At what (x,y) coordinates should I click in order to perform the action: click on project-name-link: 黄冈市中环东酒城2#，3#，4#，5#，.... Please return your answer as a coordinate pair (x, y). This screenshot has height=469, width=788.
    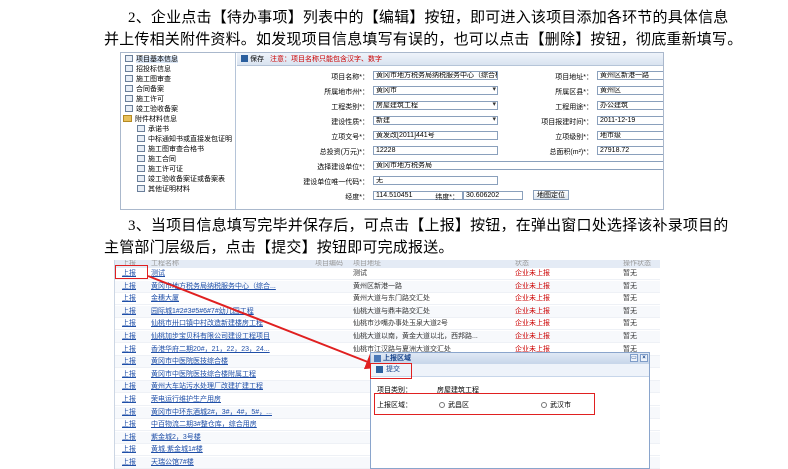
    Looking at the image, I should click on (241, 413).